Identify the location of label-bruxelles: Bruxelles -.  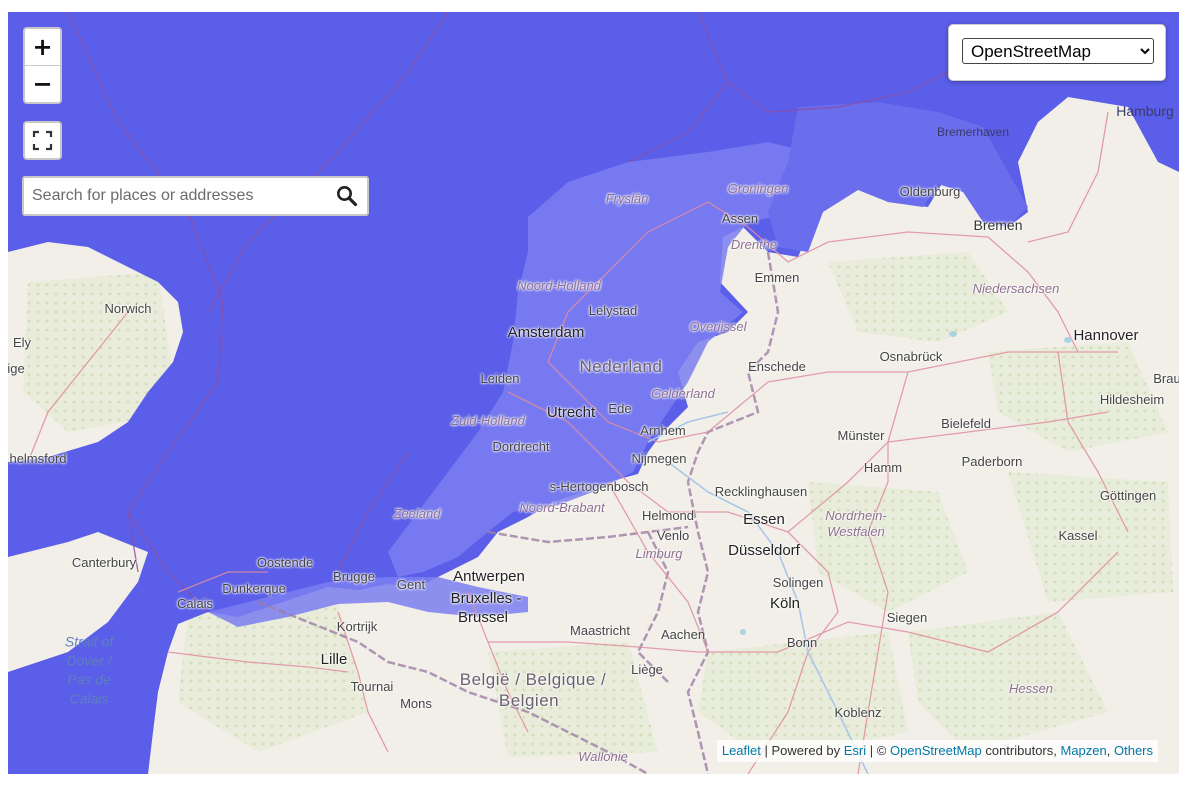
(486, 598).